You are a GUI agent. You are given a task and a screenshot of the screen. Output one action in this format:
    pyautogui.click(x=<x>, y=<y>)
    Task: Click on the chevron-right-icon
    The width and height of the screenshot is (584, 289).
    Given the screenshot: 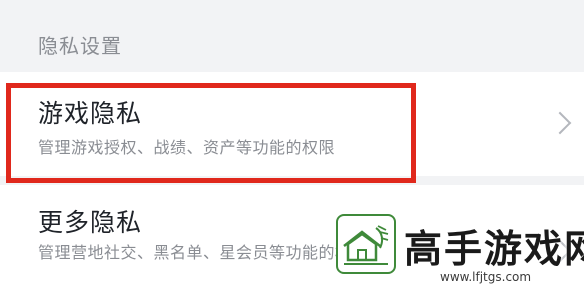 What is the action you would take?
    pyautogui.click(x=560, y=123)
    